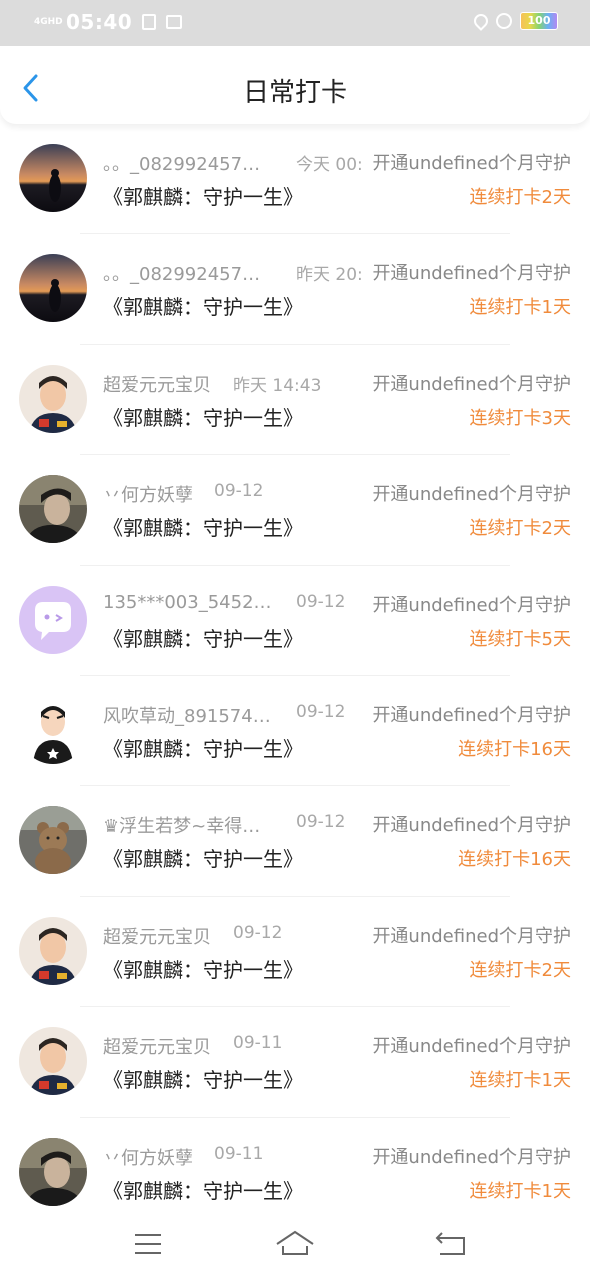  I want to click on home-button, so click(295, 1244).